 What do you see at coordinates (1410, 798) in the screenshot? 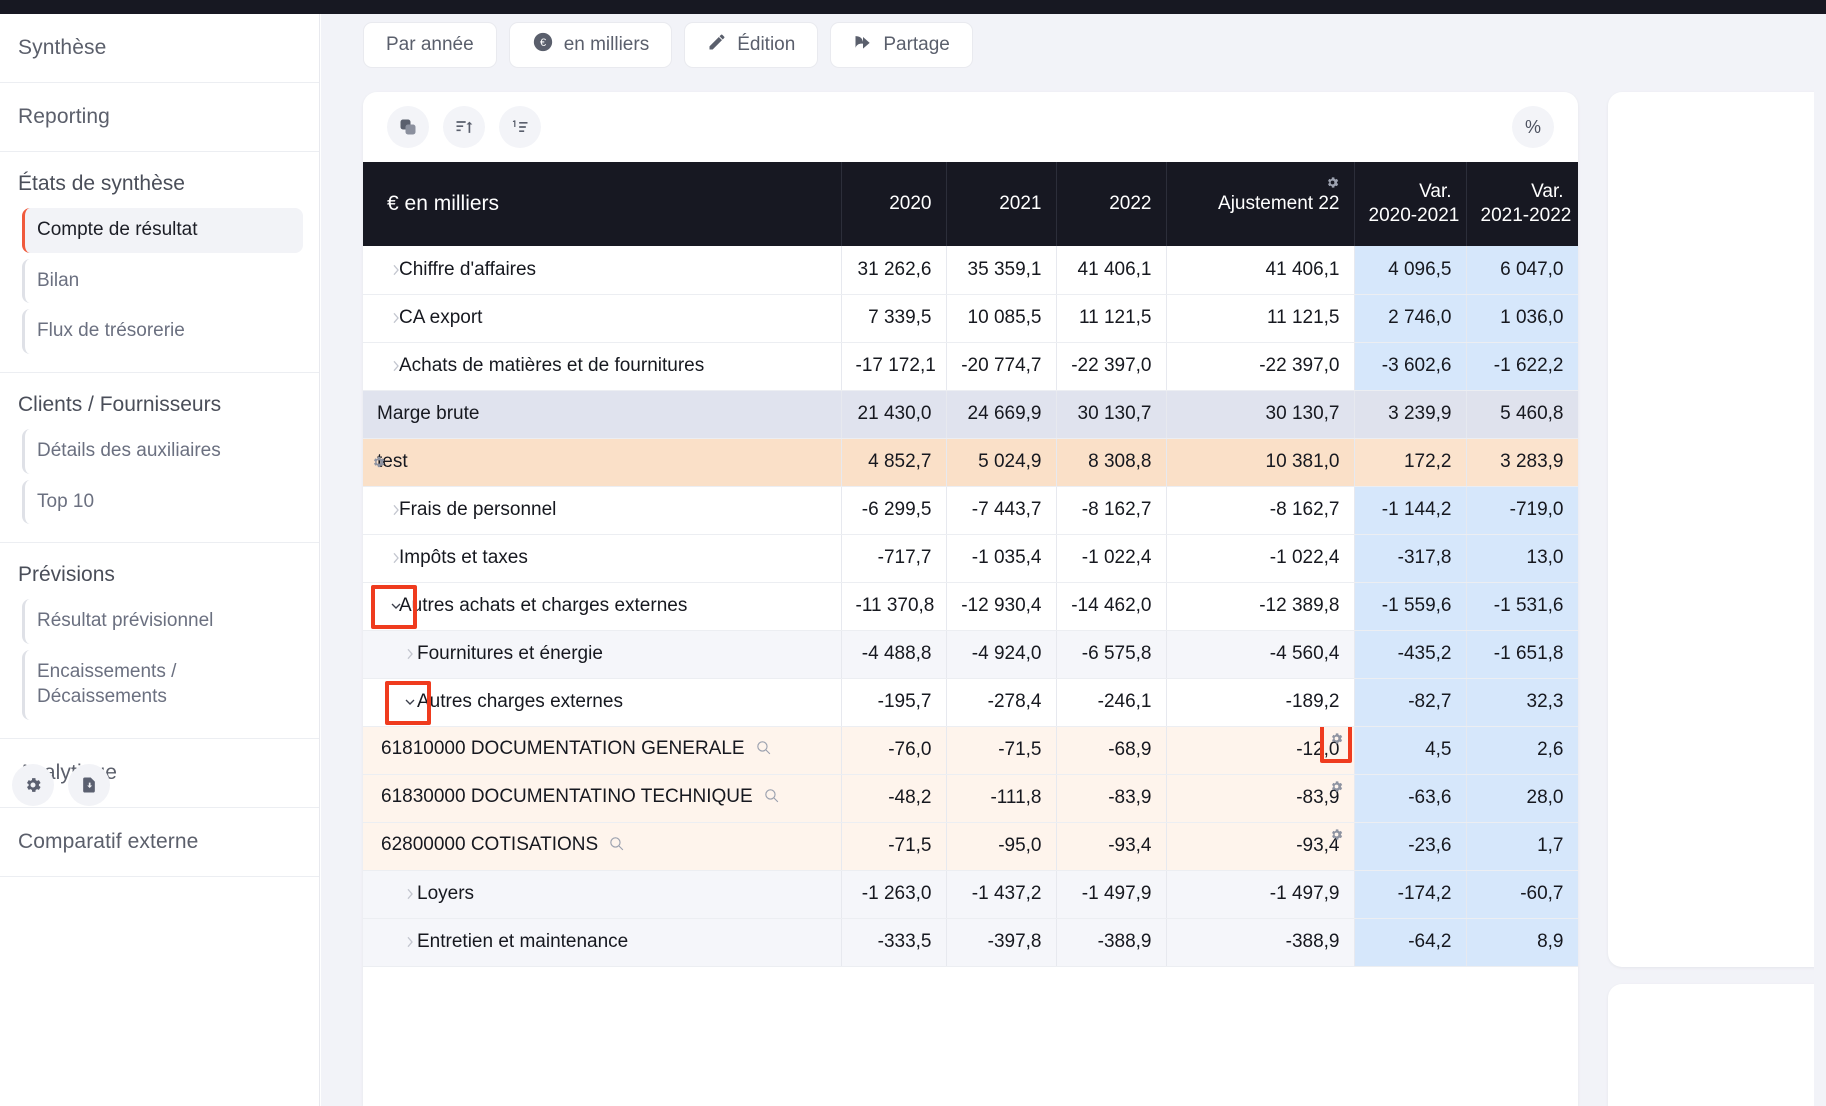
I see `cell-var2021: -63,6` at bounding box center [1410, 798].